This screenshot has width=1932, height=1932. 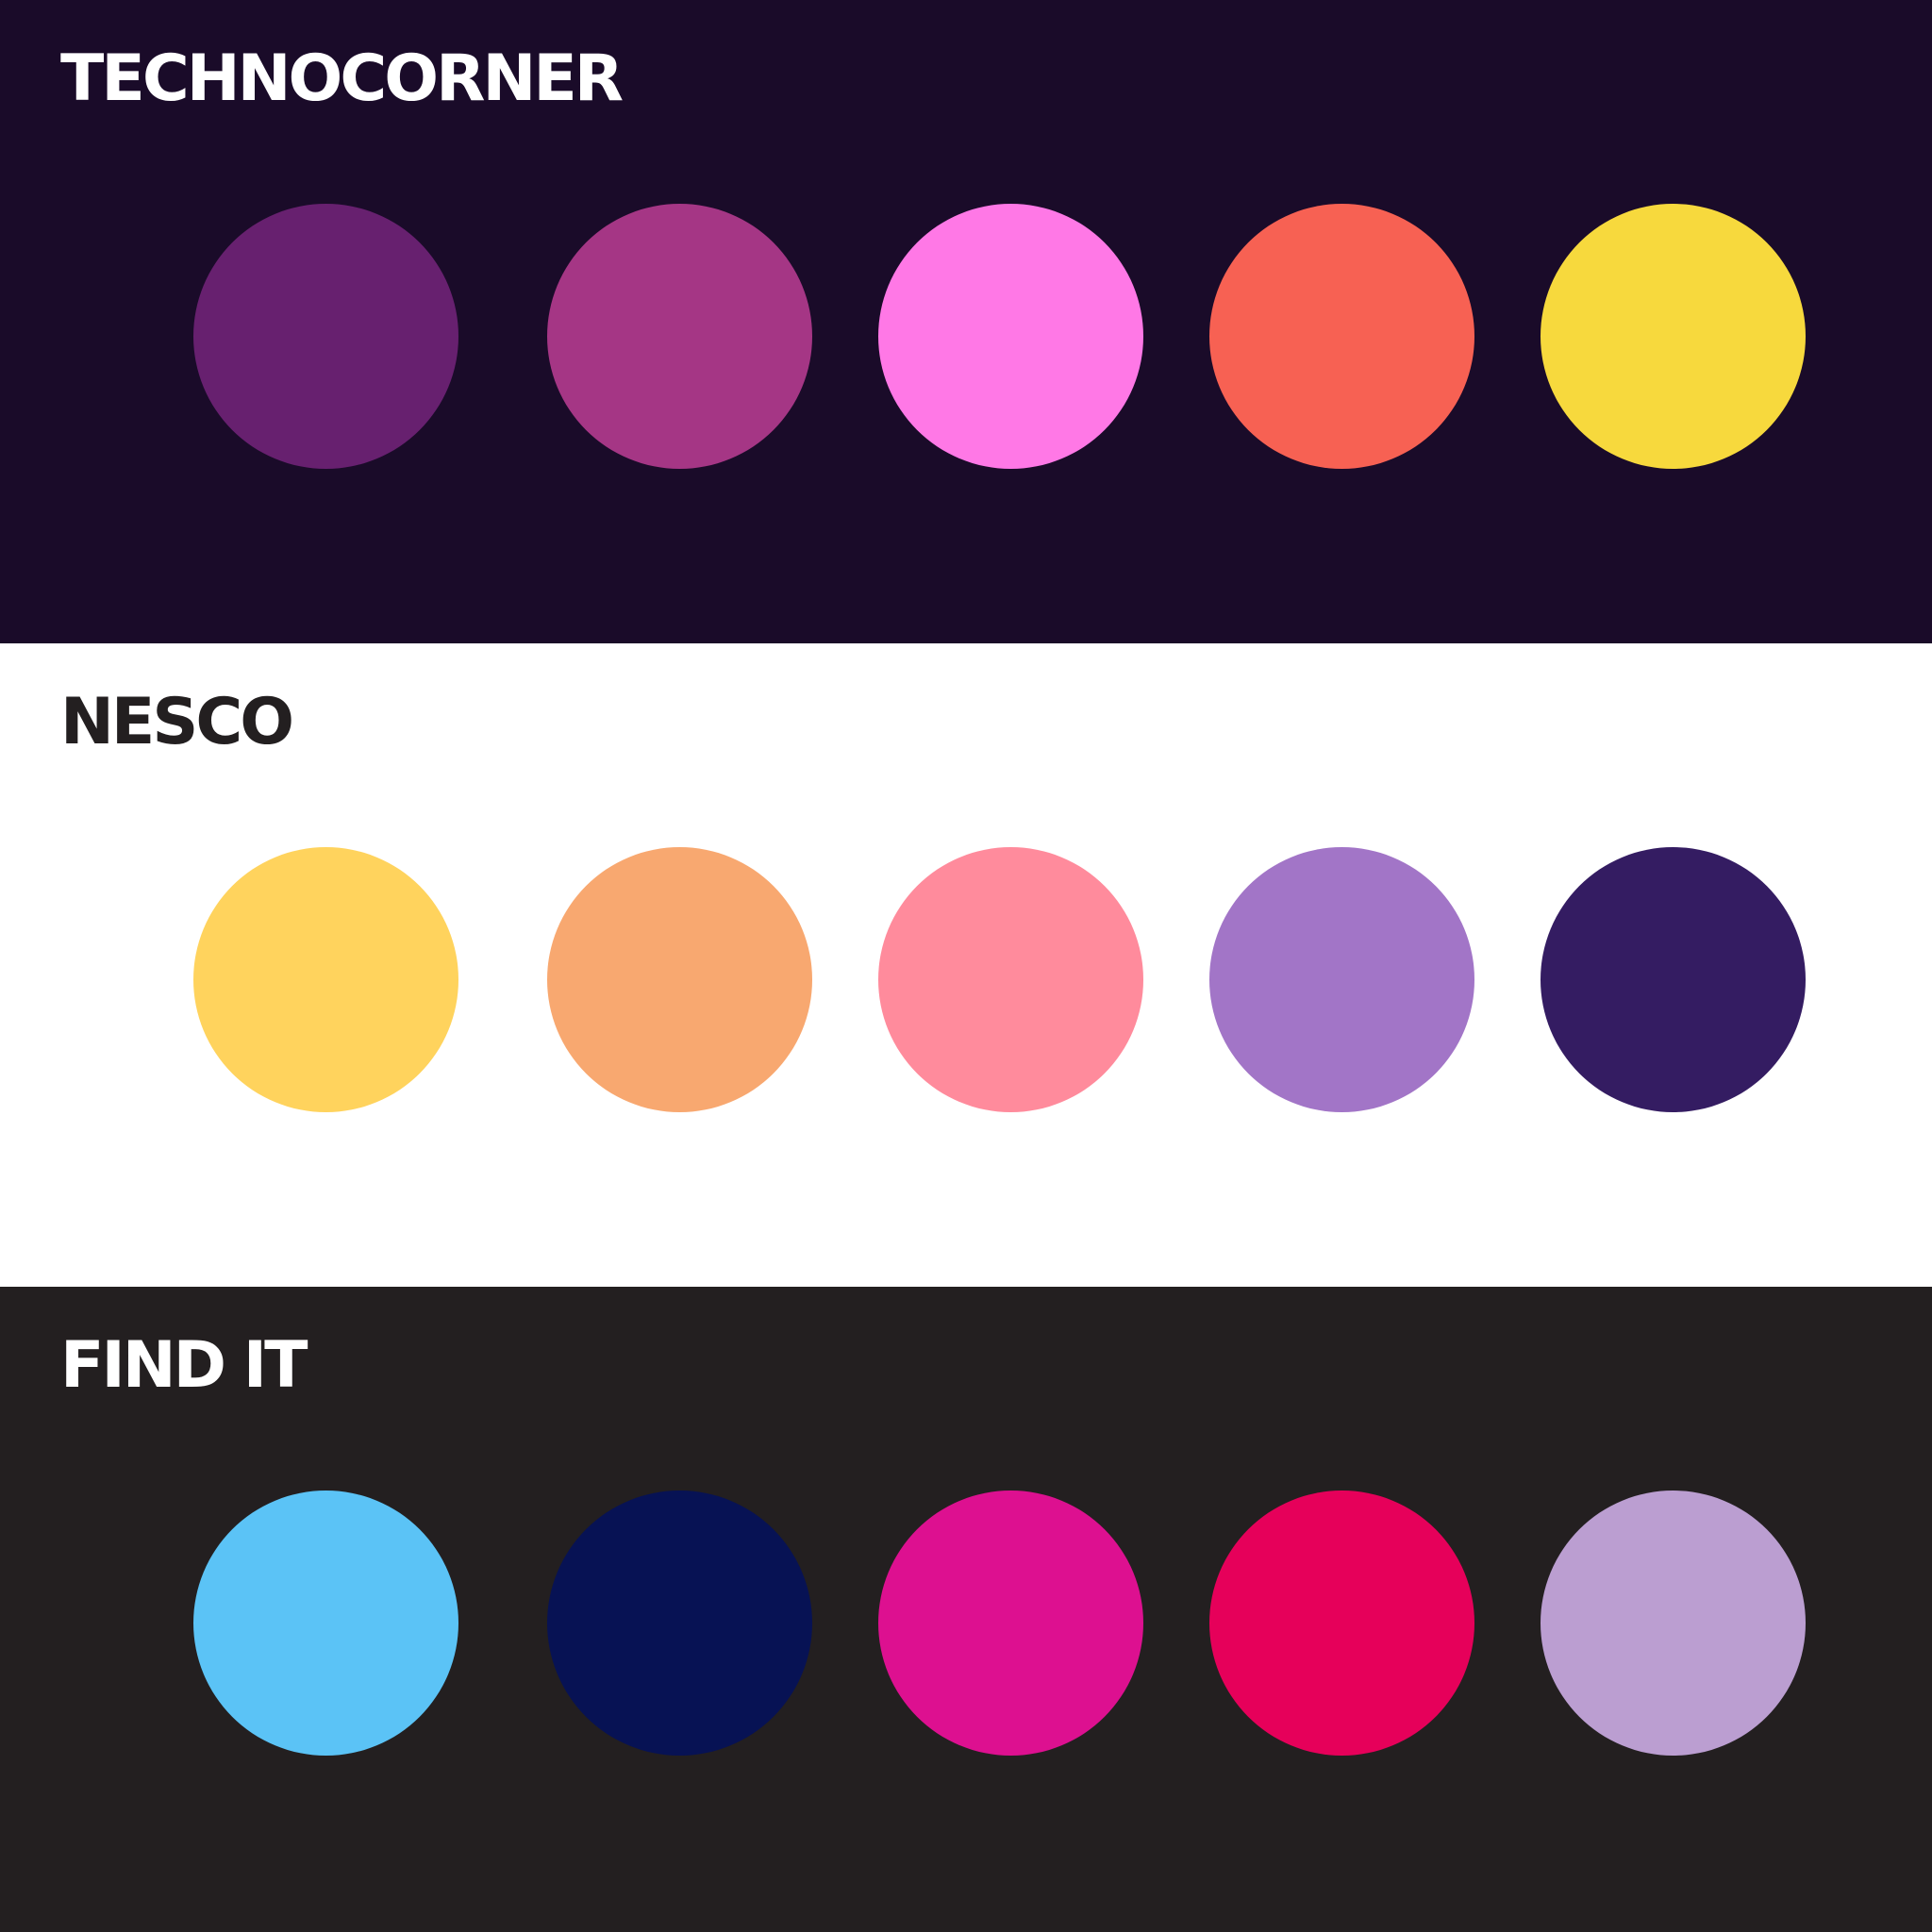 I want to click on palette-title: FIND IT, so click(x=184, y=1366).